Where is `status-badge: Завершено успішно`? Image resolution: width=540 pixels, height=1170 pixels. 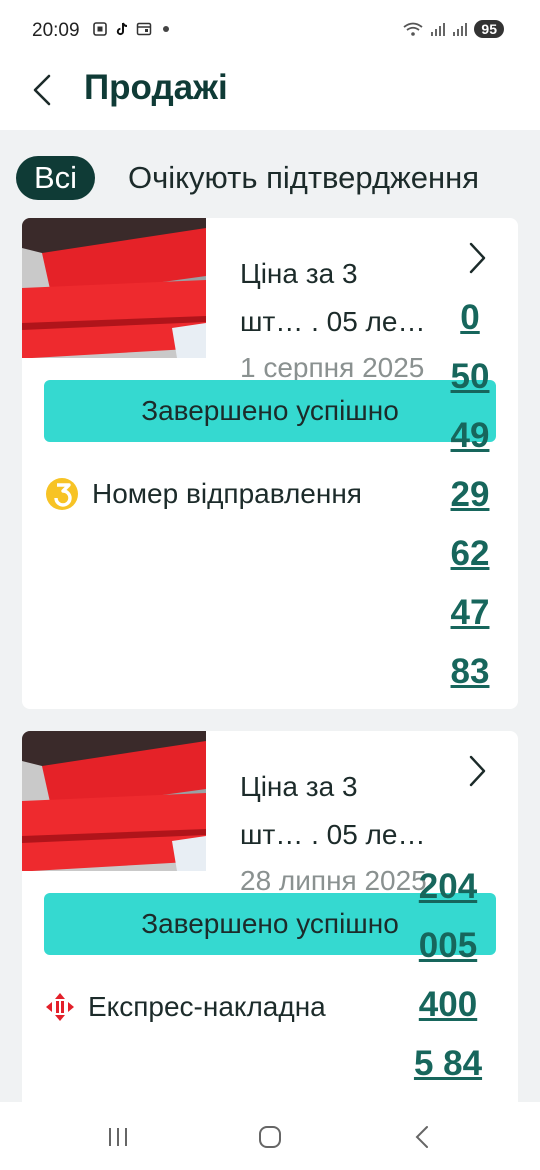
status-badge: Завершено успішно is located at coordinates (270, 411).